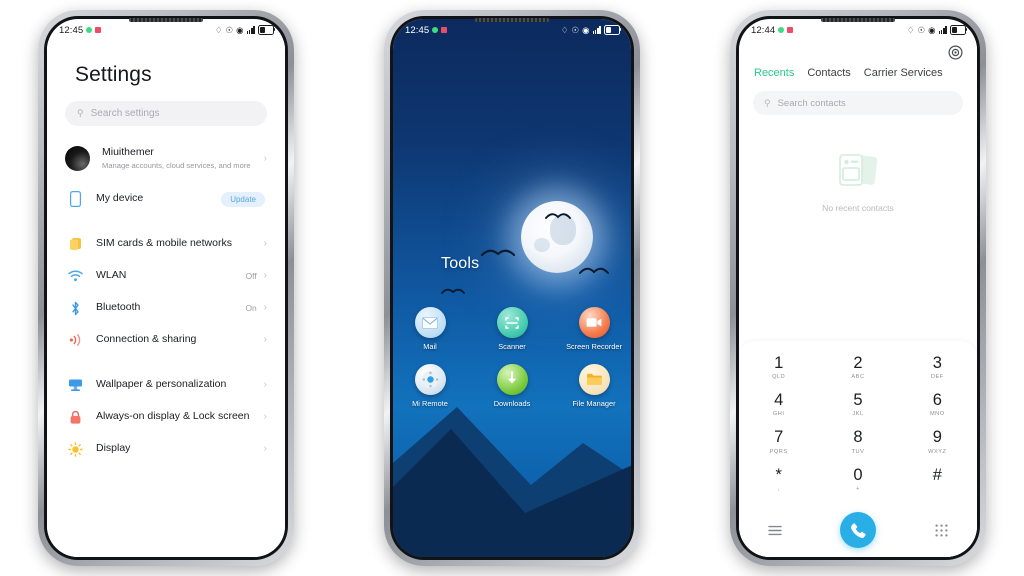  I want to click on key-2: 2 ABC, so click(857, 368).